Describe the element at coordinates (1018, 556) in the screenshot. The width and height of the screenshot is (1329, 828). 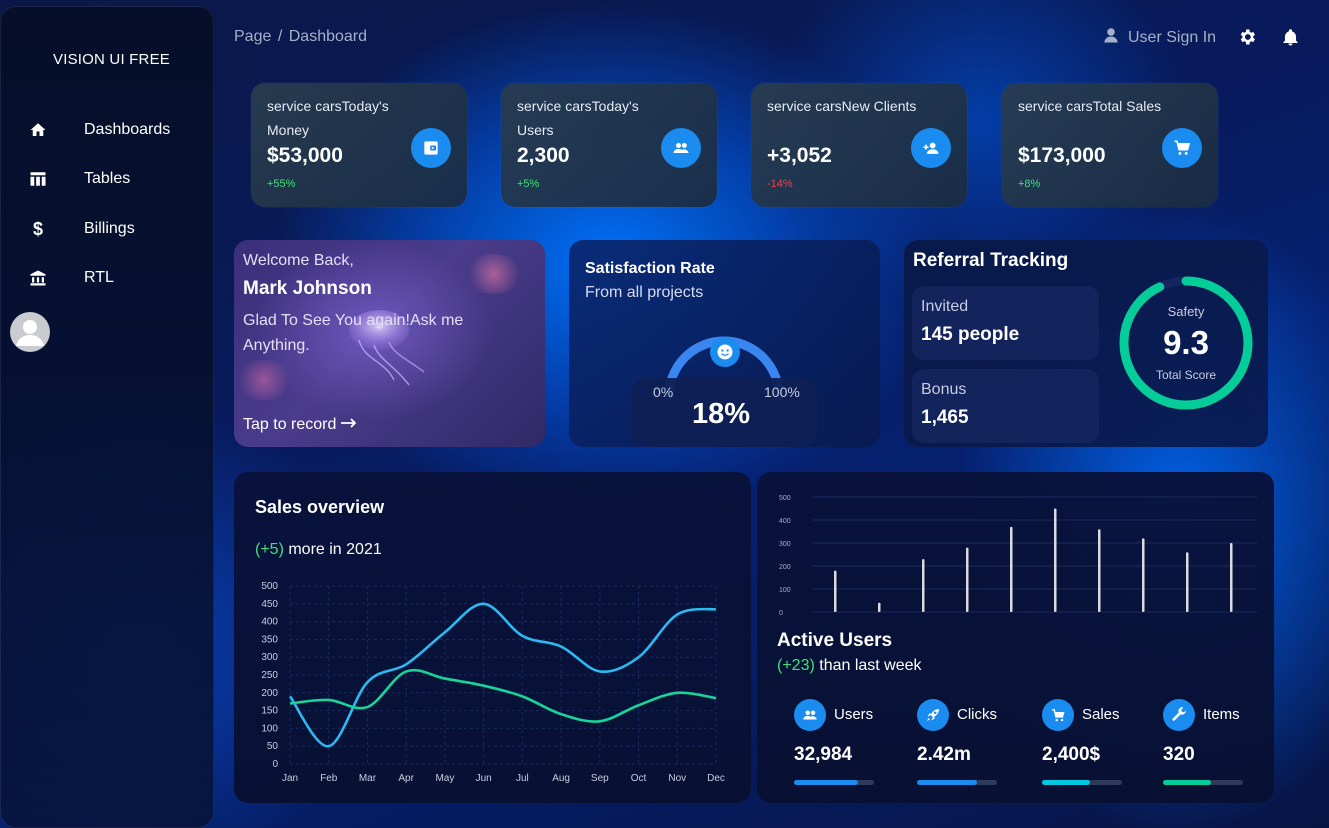
I see `active-users-bar-chart: 0 100 200 300 400 500` at that location.